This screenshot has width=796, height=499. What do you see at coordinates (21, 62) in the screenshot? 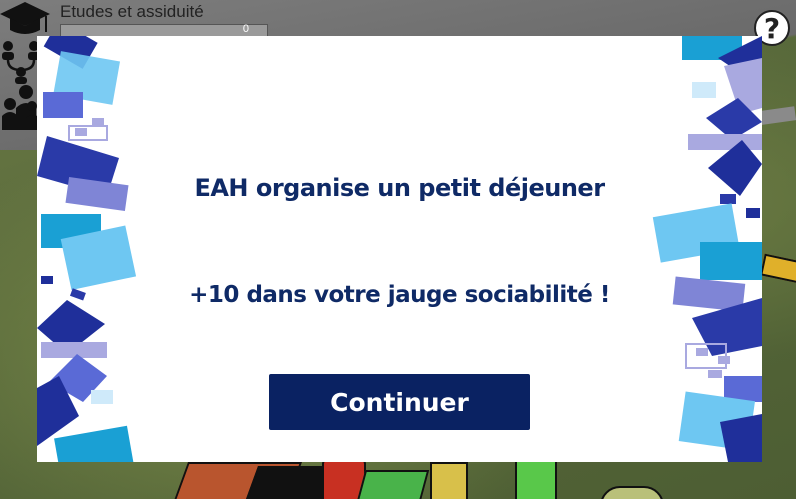
I see `organization-chart-icon` at bounding box center [21, 62].